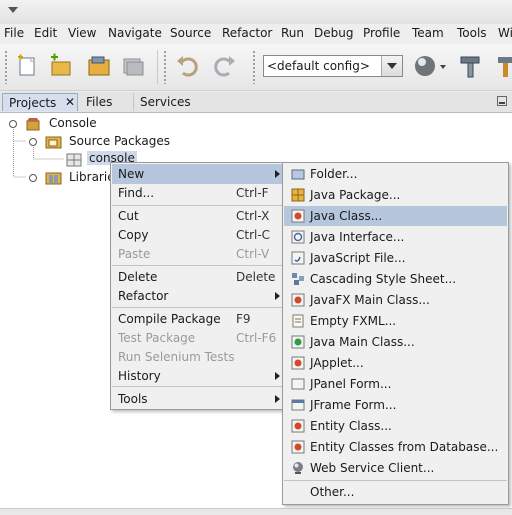  I want to click on chevron-down-icon, so click(391, 66).